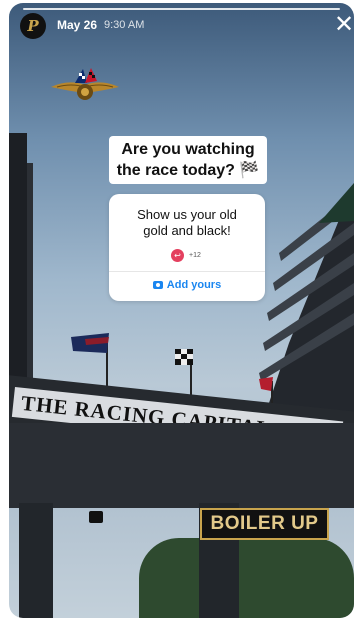  I want to click on prompt-line-1: Show us your old, so click(187, 214).